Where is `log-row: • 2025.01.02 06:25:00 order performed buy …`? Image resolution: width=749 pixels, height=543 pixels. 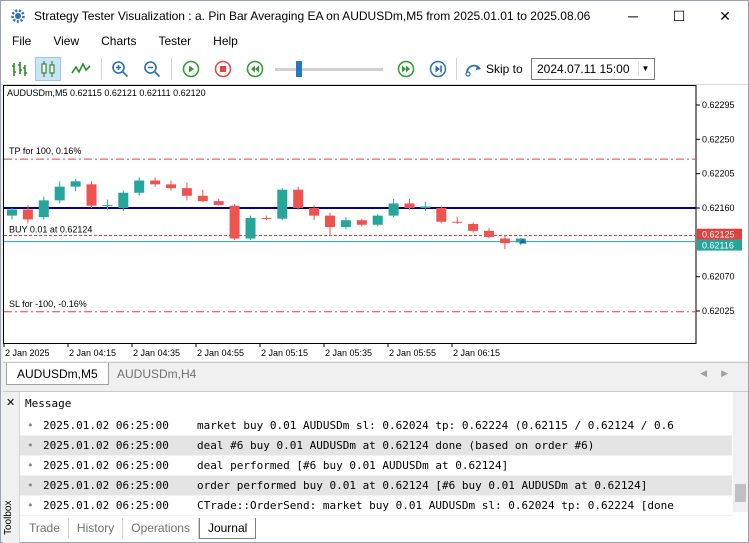 log-row: • 2025.01.02 06:25:00 order performed buy … is located at coordinates (376, 486).